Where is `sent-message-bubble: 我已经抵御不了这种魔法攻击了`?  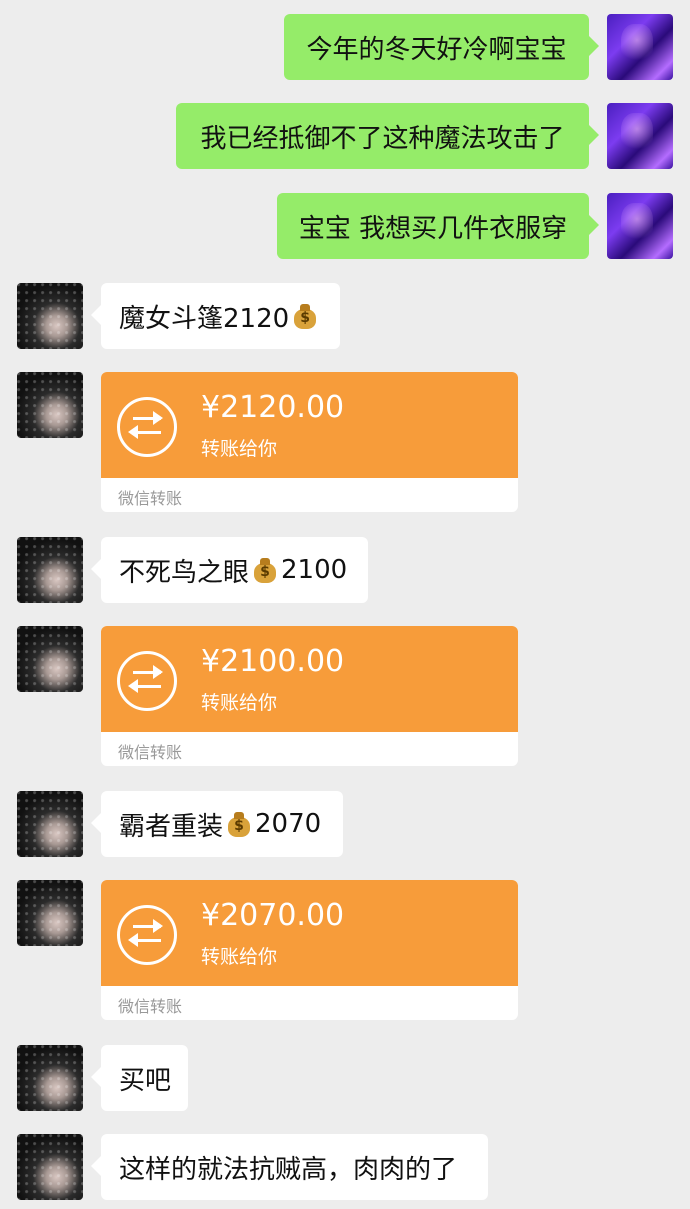
sent-message-bubble: 我已经抵御不了这种魔法攻击了 is located at coordinates (387, 136).